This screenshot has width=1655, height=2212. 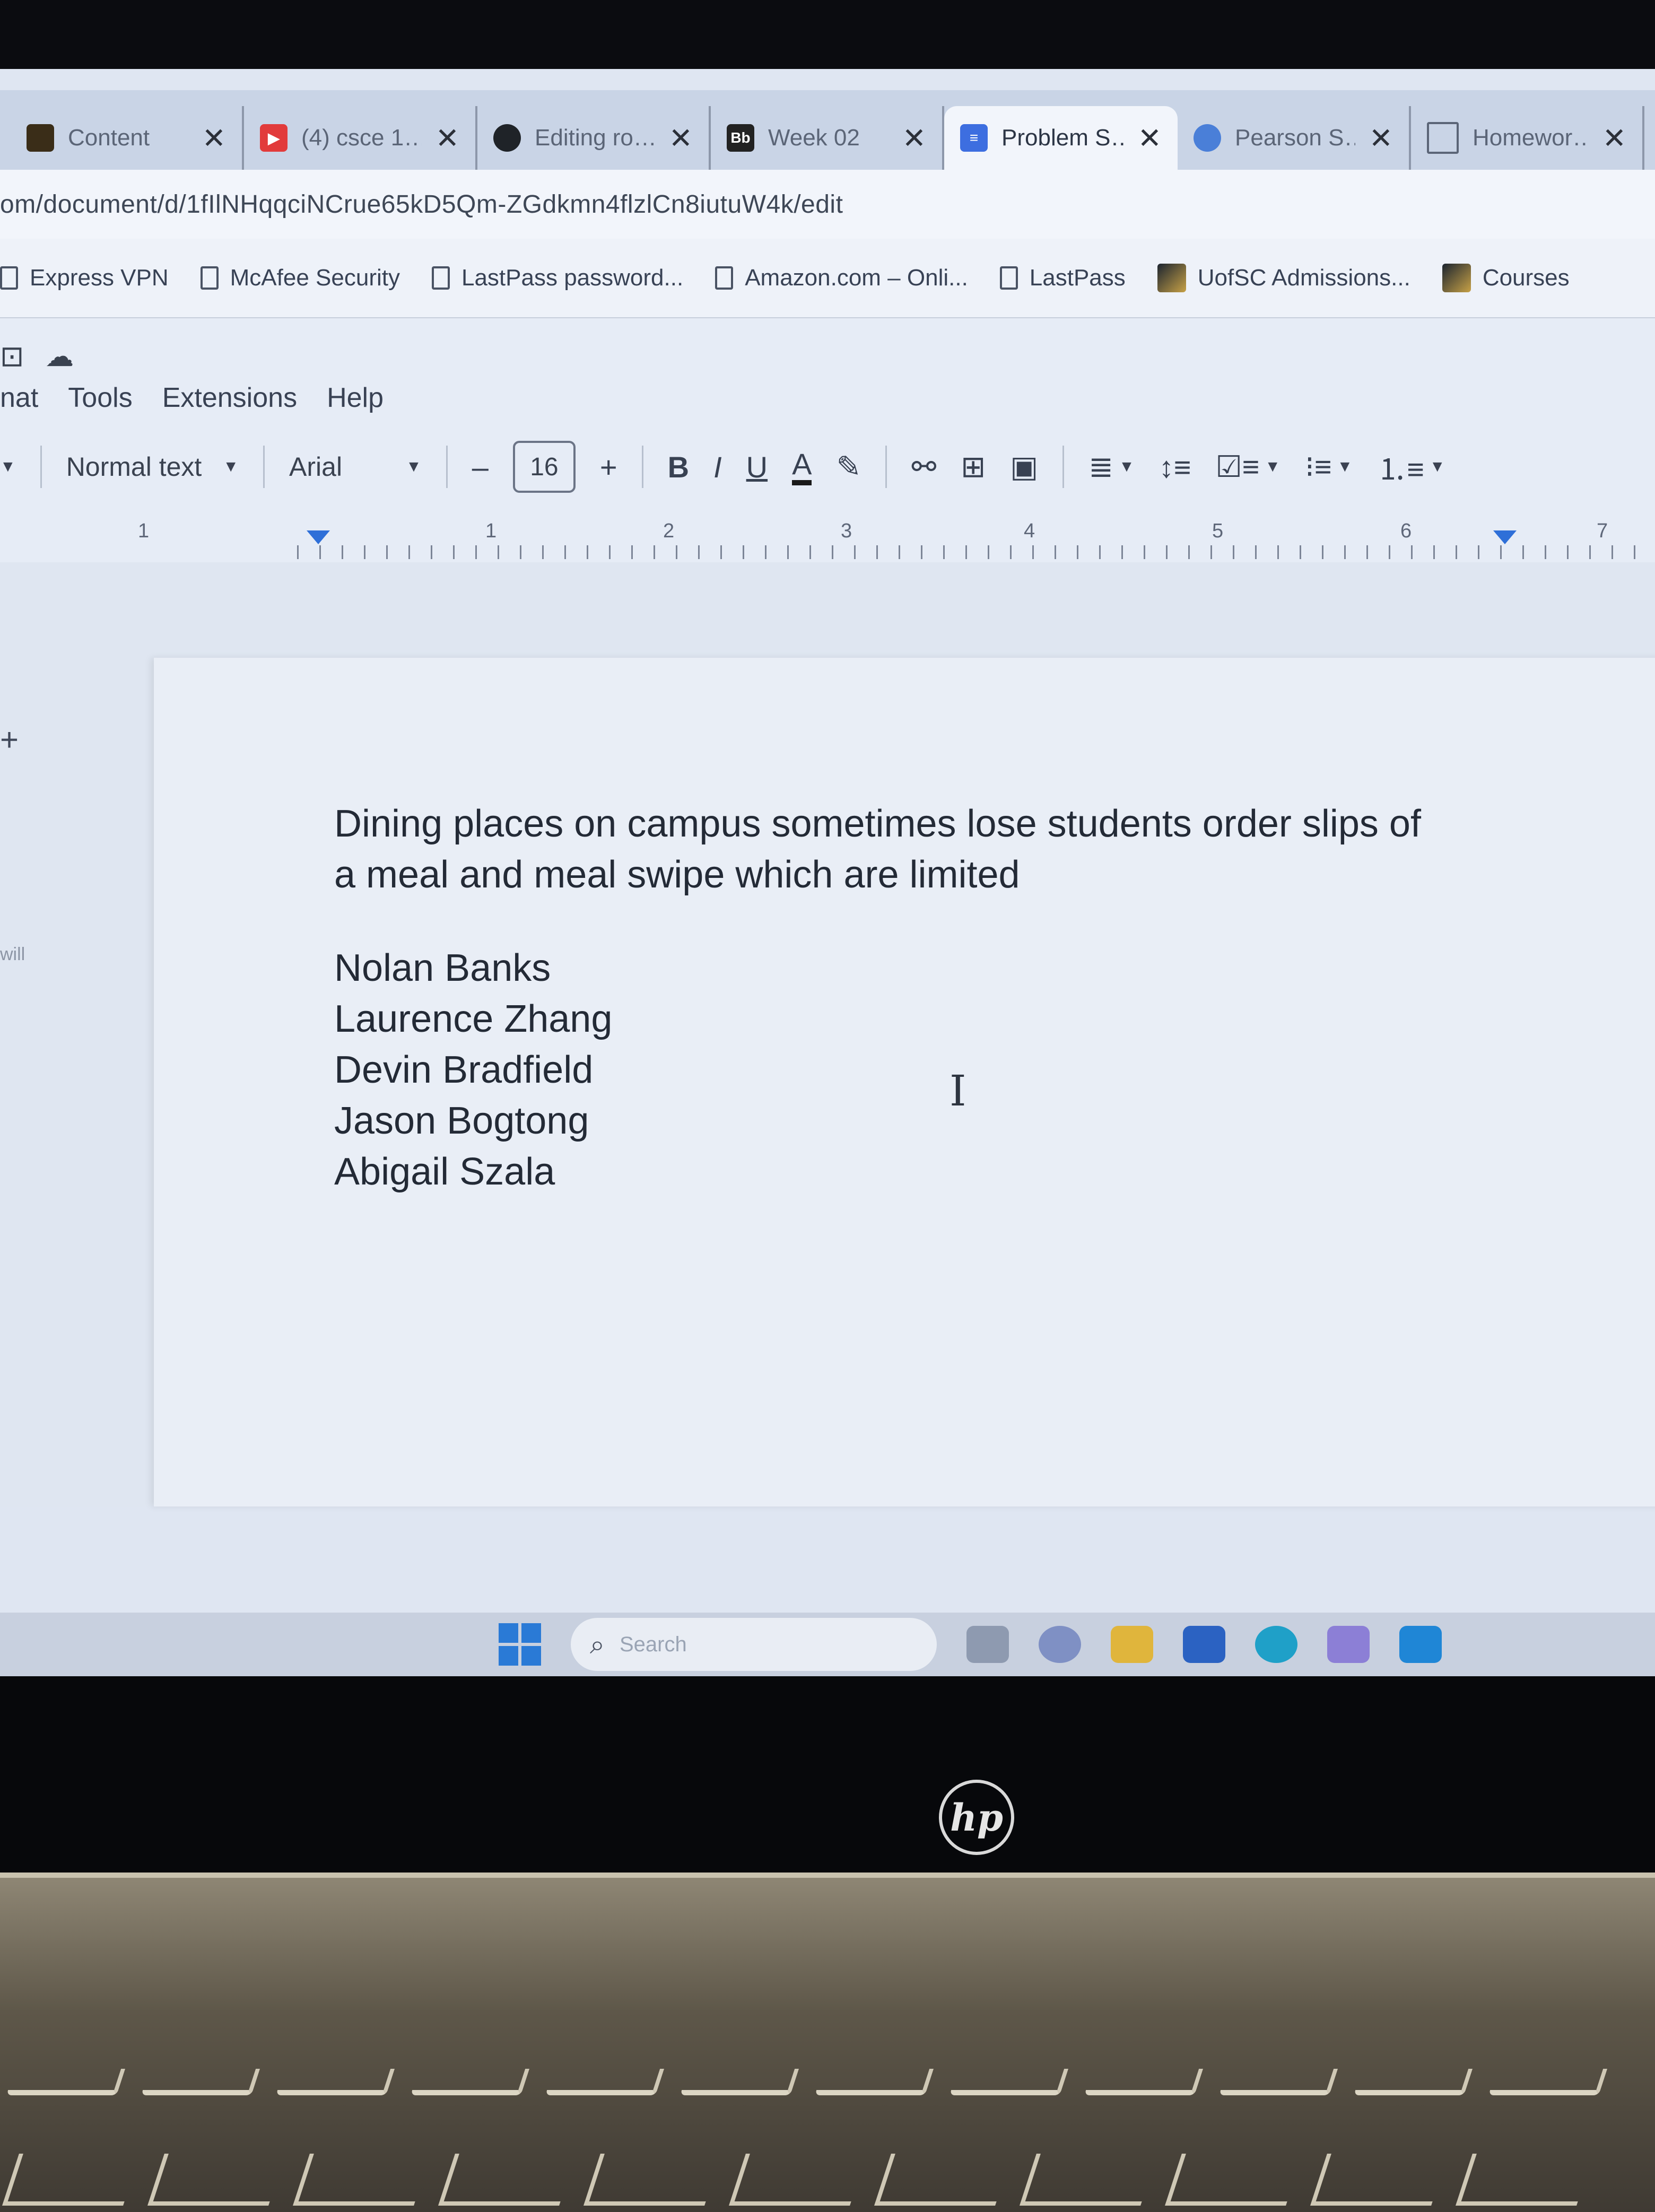 I want to click on ruler: 1 1 2 3 4 5 6 7, so click(x=827, y=539).